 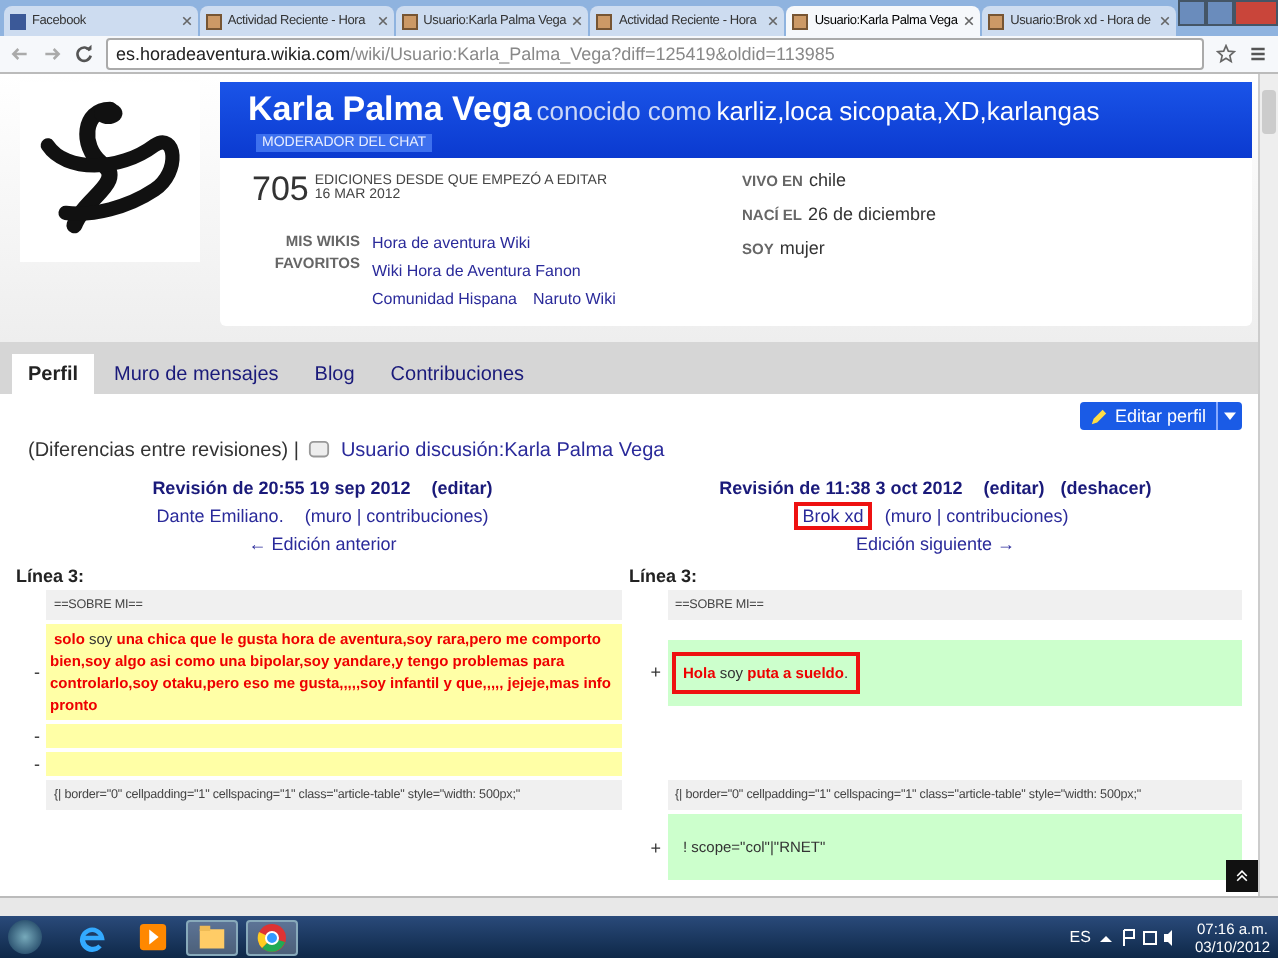 What do you see at coordinates (574, 300) in the screenshot?
I see `wiki-link: Naruto Wiki` at bounding box center [574, 300].